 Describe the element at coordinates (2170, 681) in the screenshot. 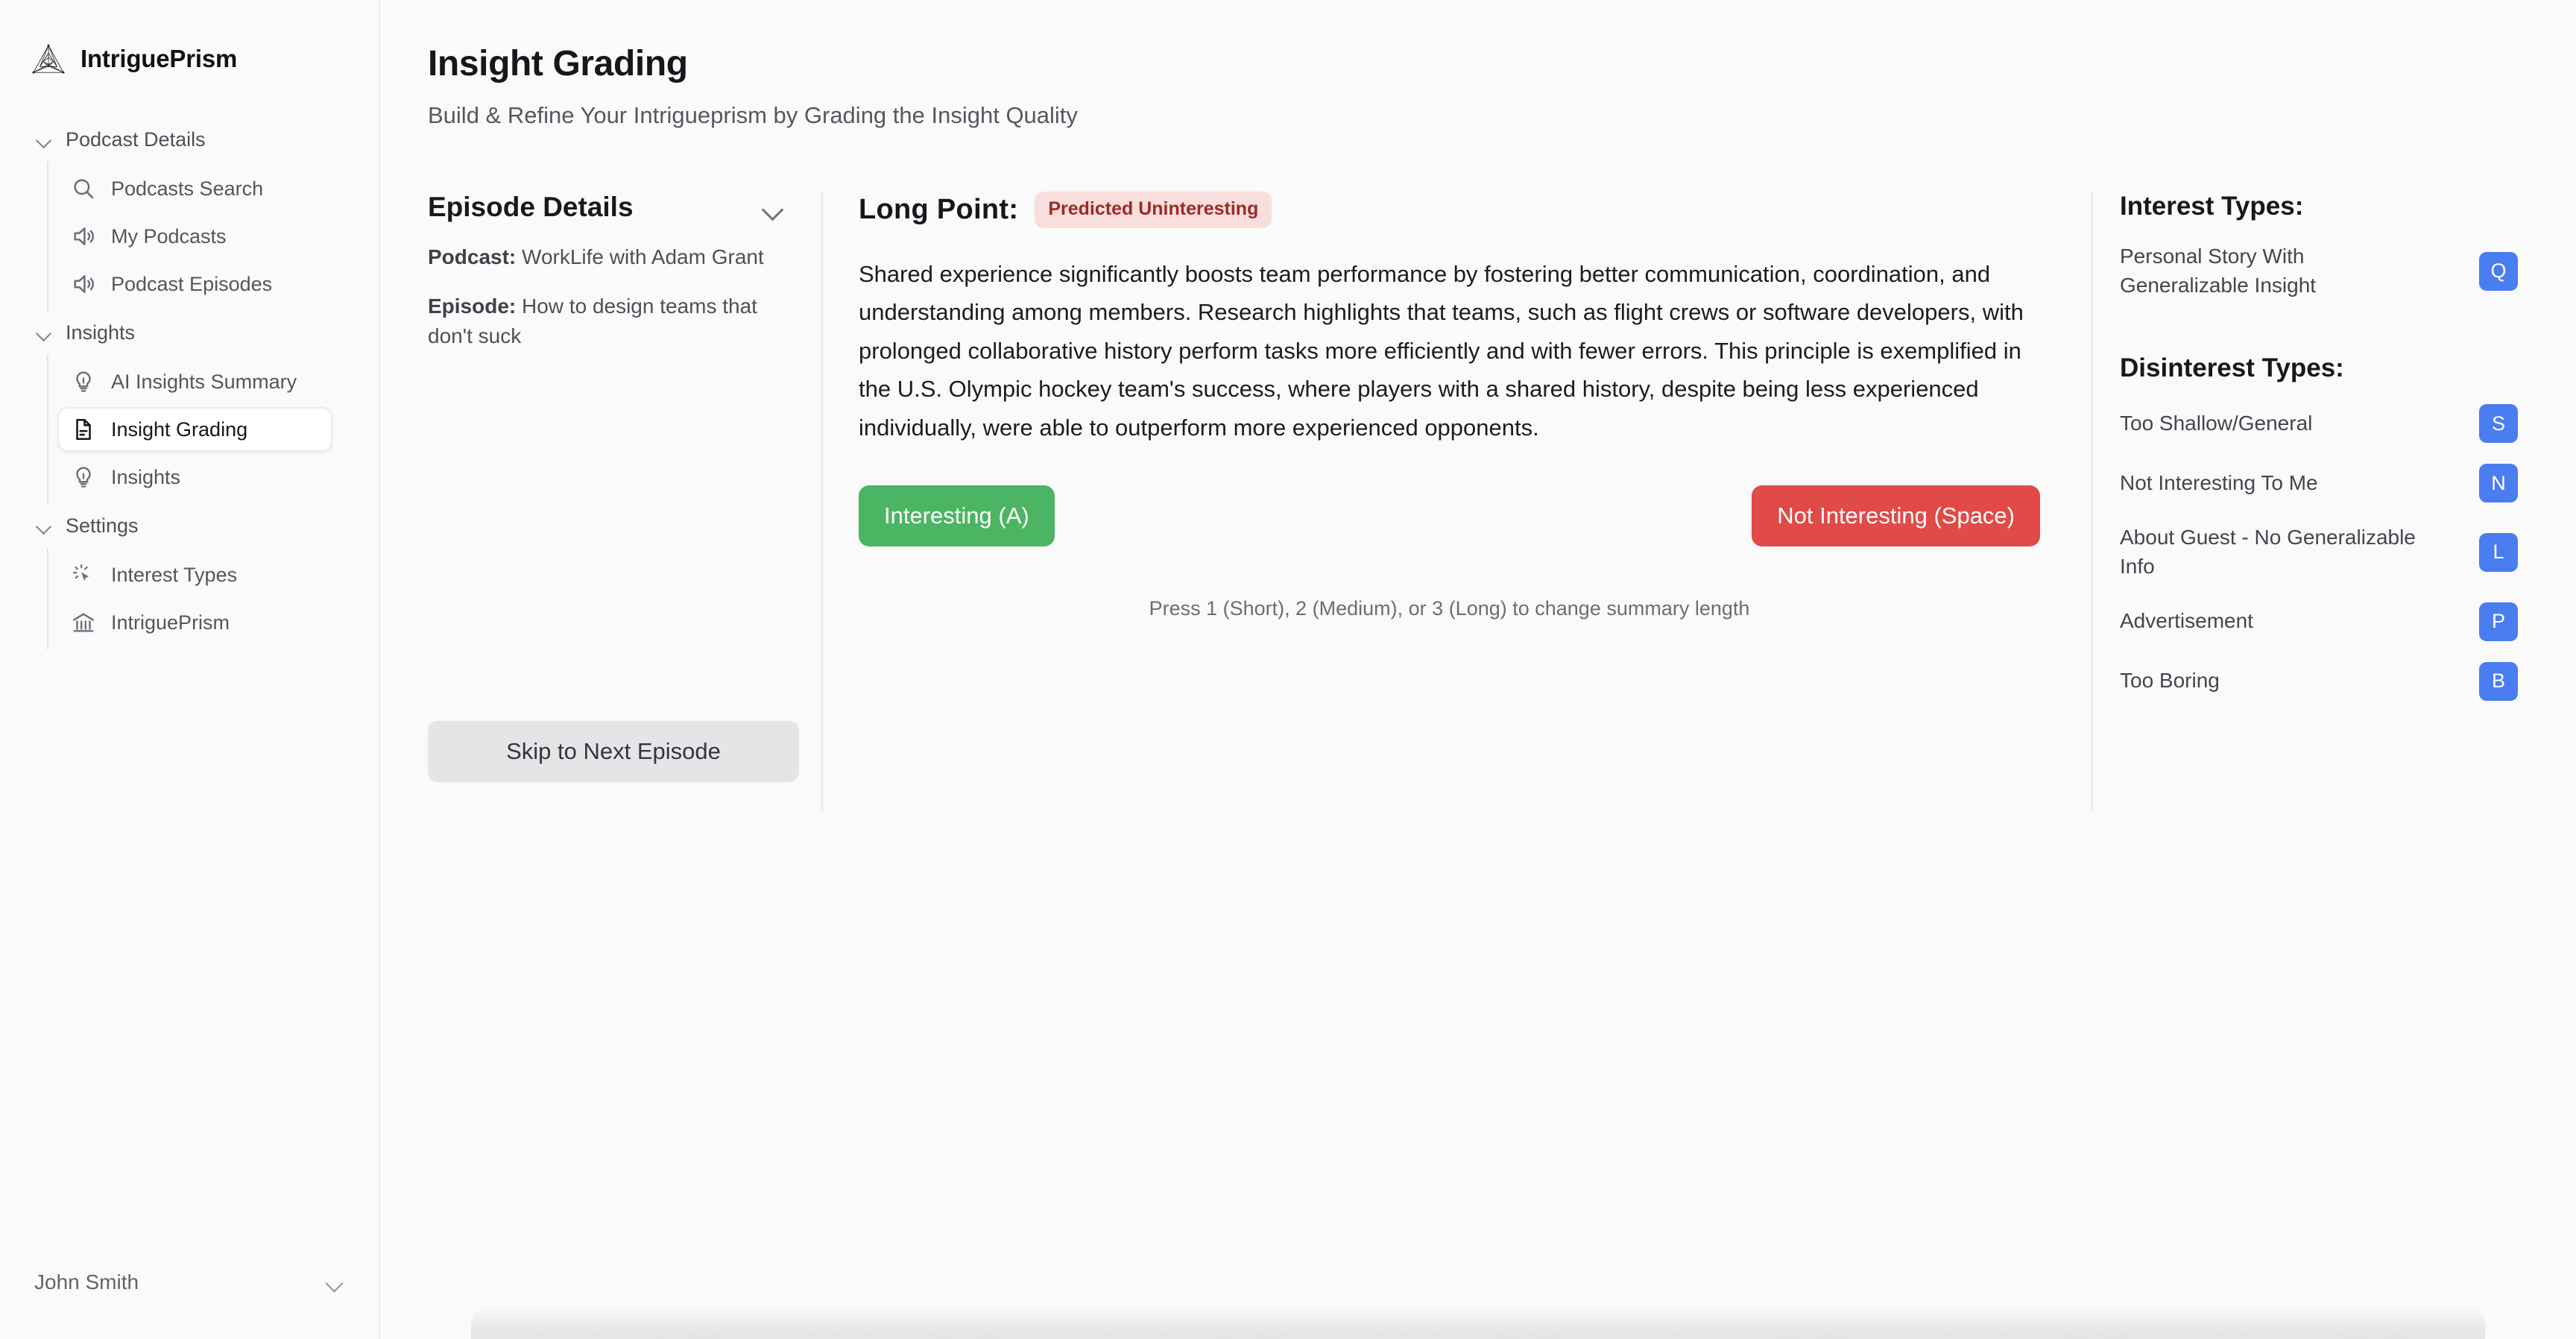

I see `disinterest-type-label: Too Boring` at that location.